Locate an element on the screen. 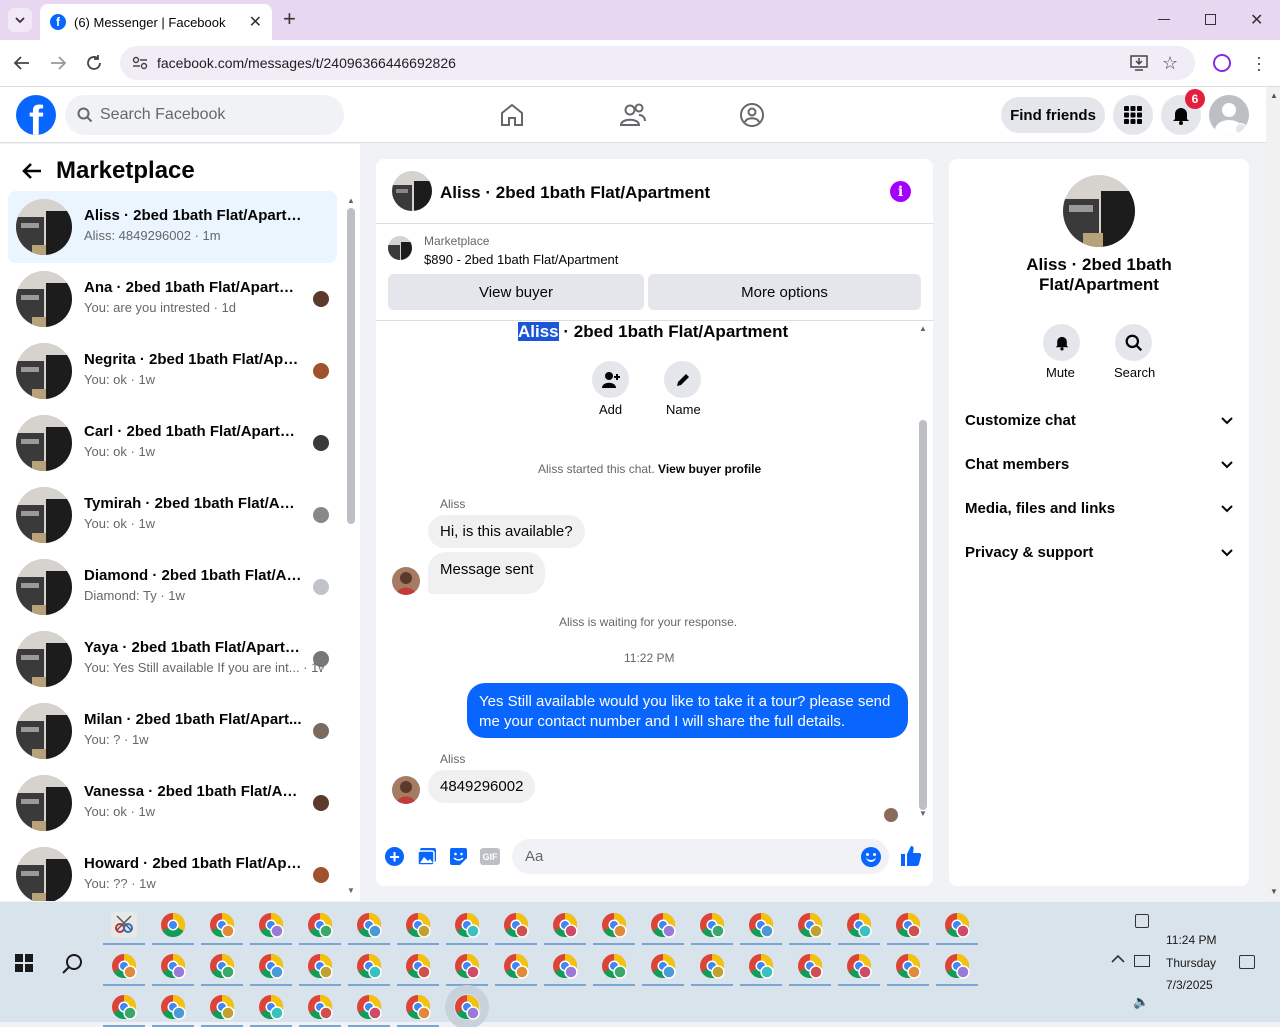 This screenshot has width=1280, height=1027. search-in-chat-button is located at coordinates (1133, 342).